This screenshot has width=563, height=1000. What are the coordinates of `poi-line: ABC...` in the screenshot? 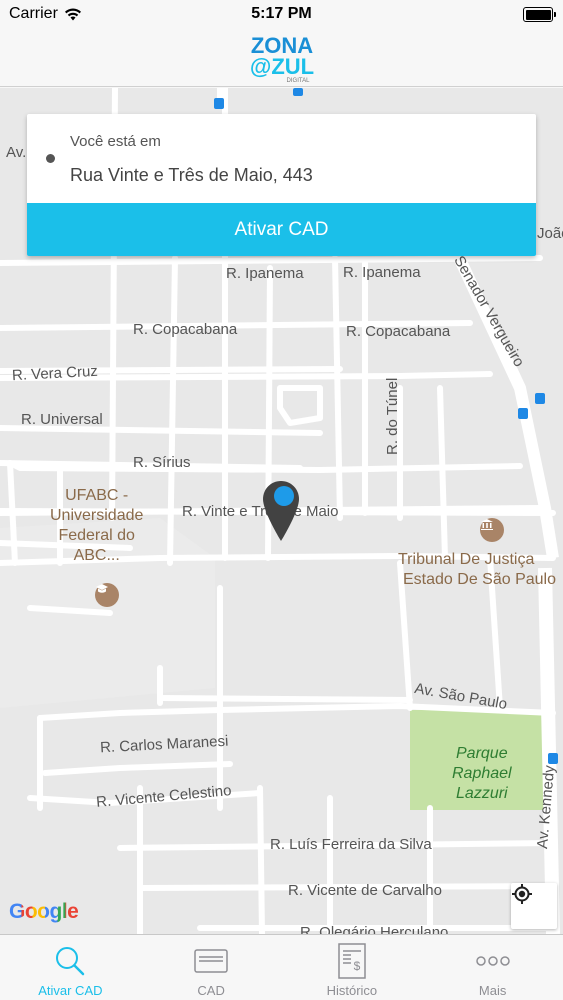 It's located at (96, 555).